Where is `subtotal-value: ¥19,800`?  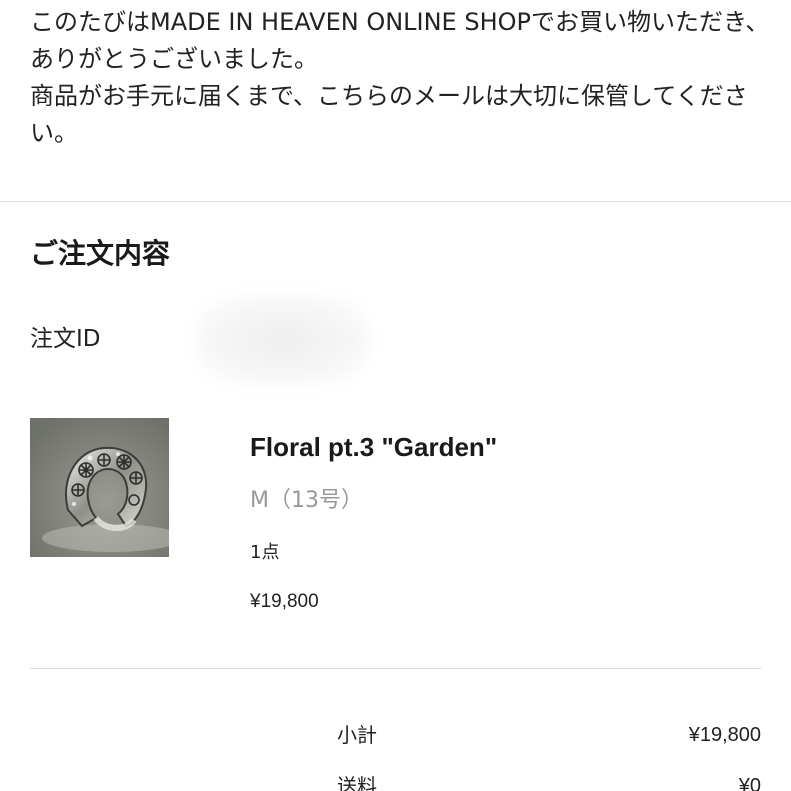 subtotal-value: ¥19,800 is located at coordinates (724, 735).